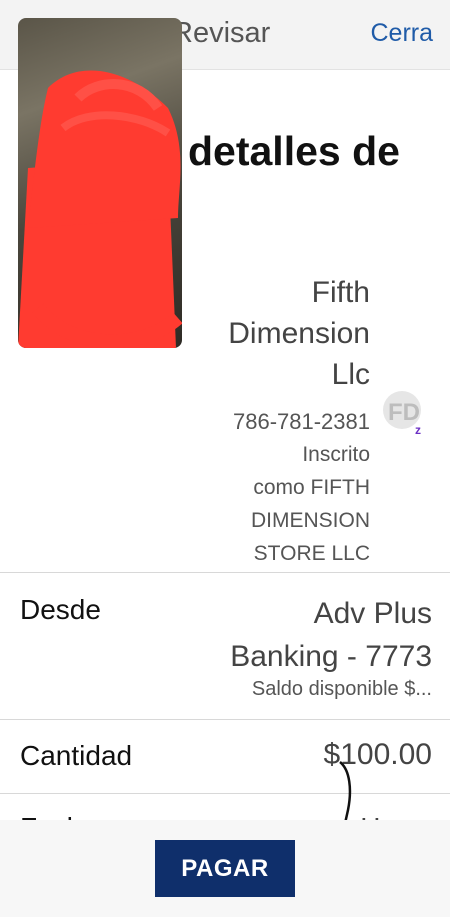 The image size is (450, 917). I want to click on pay-button: PAGAR, so click(225, 868).